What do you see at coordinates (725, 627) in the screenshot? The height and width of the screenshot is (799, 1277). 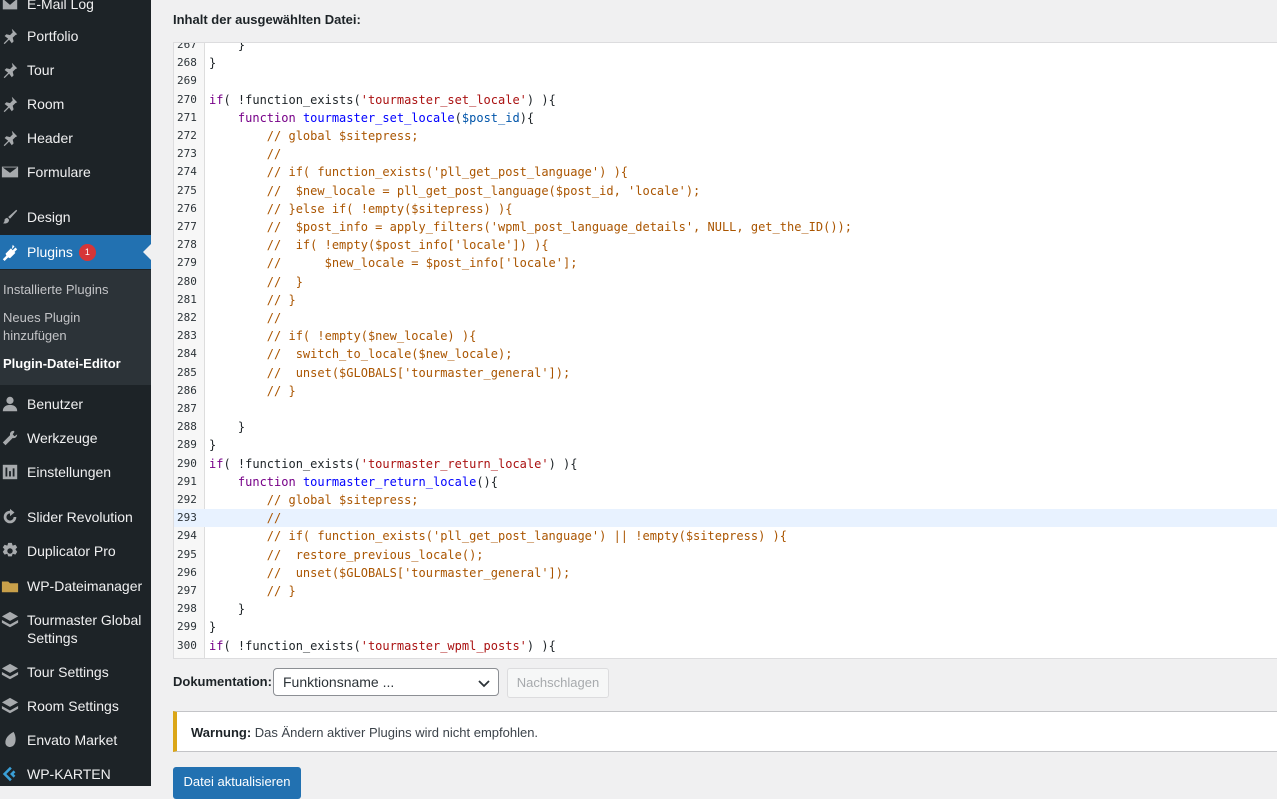 I see `code-line: 299}` at bounding box center [725, 627].